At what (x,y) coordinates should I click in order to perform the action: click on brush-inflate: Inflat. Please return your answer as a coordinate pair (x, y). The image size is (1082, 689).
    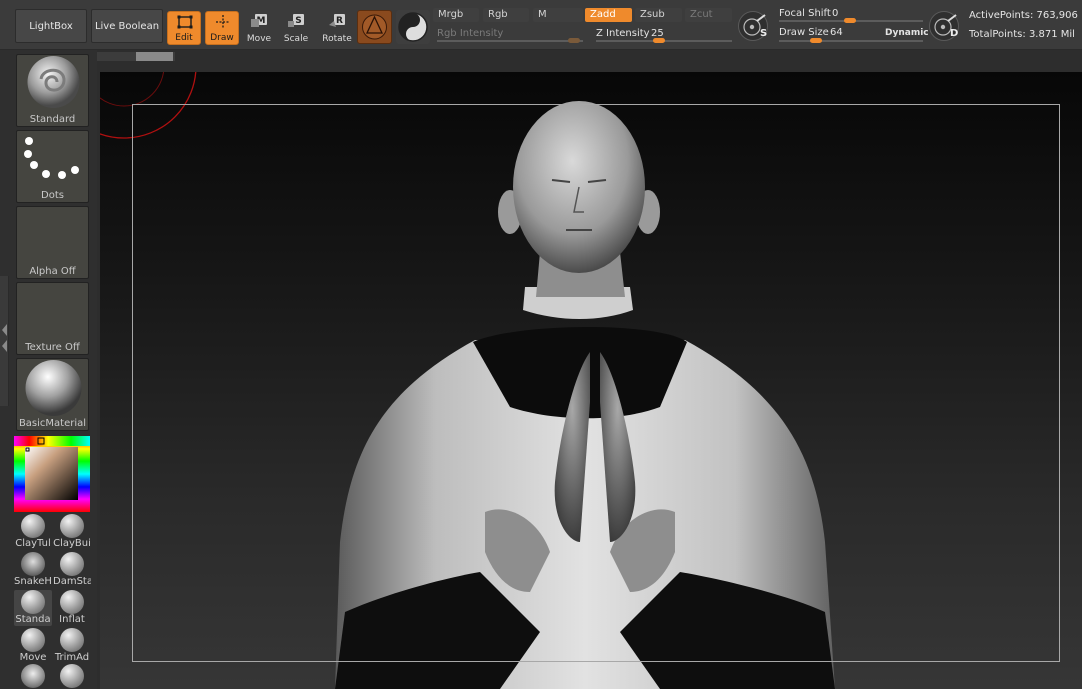
    Looking at the image, I should click on (72, 608).